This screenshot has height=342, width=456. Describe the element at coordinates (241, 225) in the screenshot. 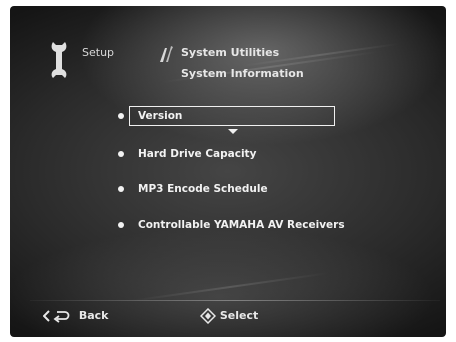

I see `menu-item-label: Controllable YAMAHA AV Receivers` at that location.